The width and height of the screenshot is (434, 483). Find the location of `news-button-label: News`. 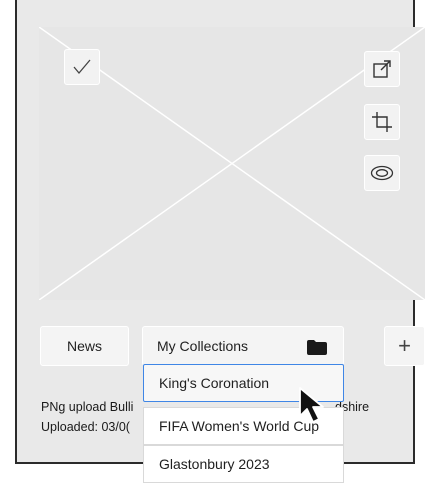

news-button-label: News is located at coordinates (84, 346).